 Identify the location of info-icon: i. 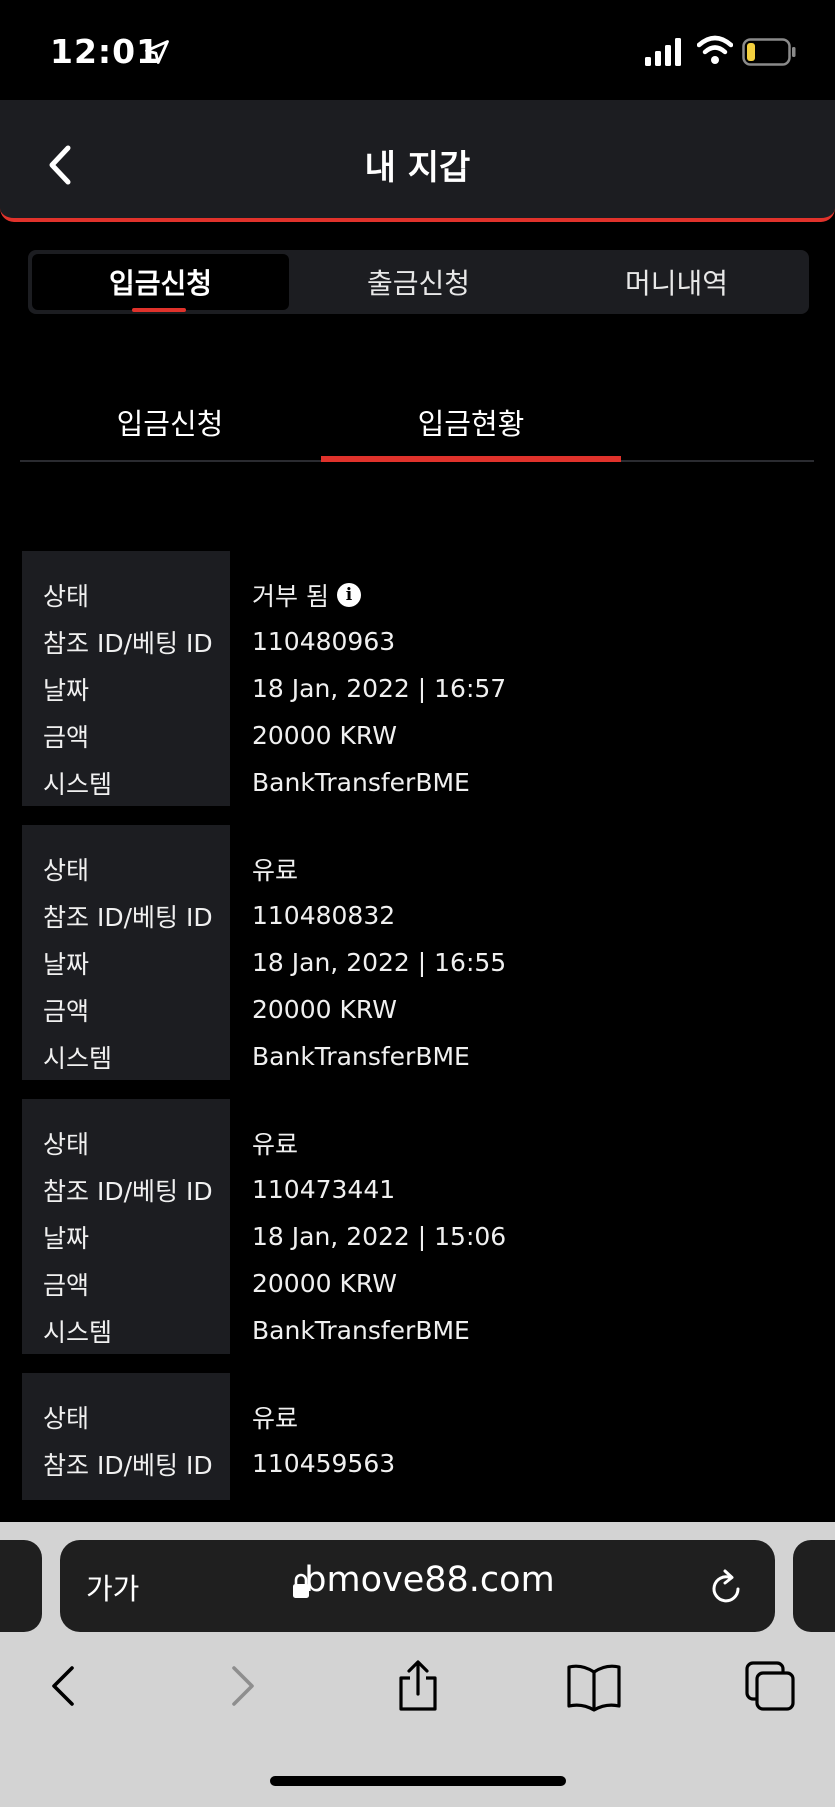
(348, 594).